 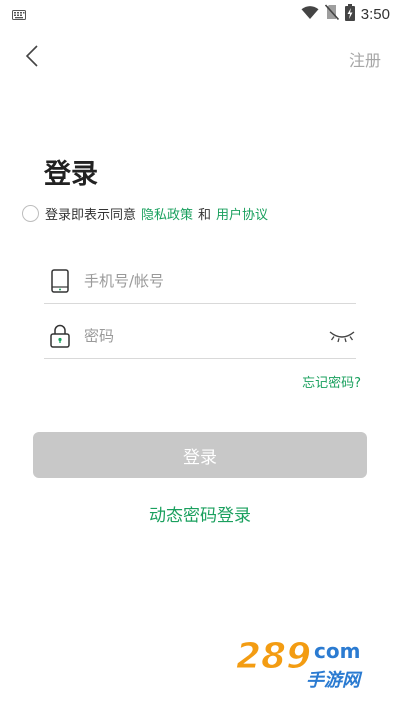 What do you see at coordinates (337, 651) in the screenshot?
I see `watermark-domain: com` at bounding box center [337, 651].